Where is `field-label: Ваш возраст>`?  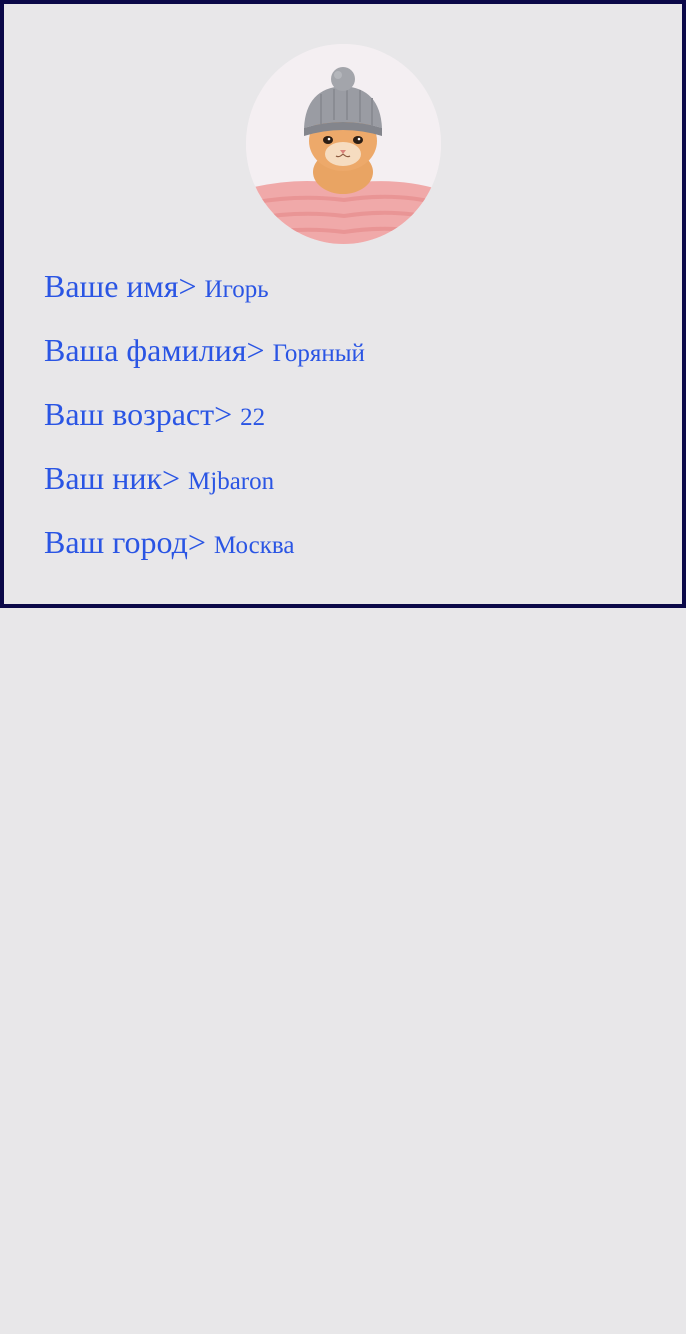
field-label: Ваш возраст> is located at coordinates (138, 414).